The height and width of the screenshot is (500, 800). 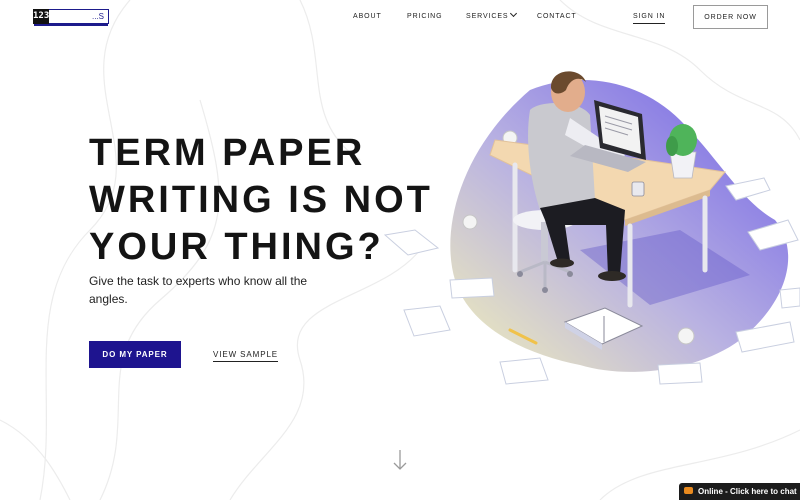 I want to click on logo: 123 ...S, so click(x=71, y=17).